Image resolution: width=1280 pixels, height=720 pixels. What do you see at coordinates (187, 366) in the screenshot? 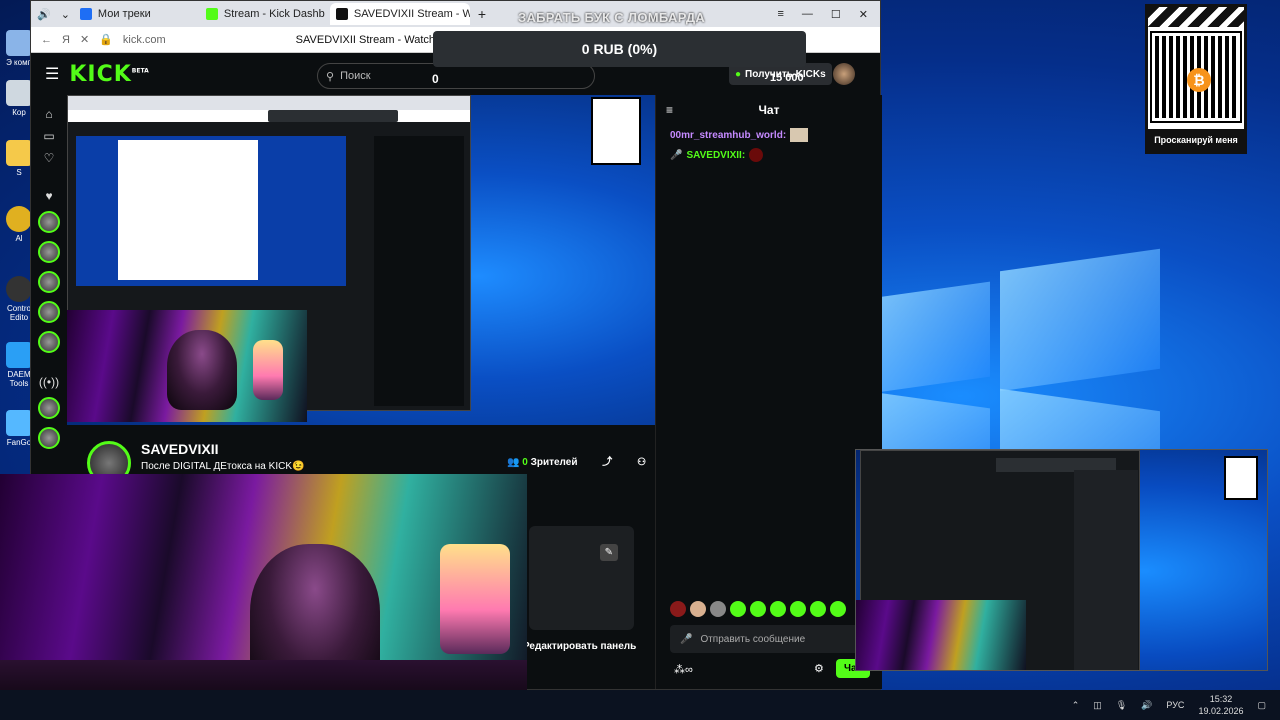
I see `webcam-preview` at bounding box center [187, 366].